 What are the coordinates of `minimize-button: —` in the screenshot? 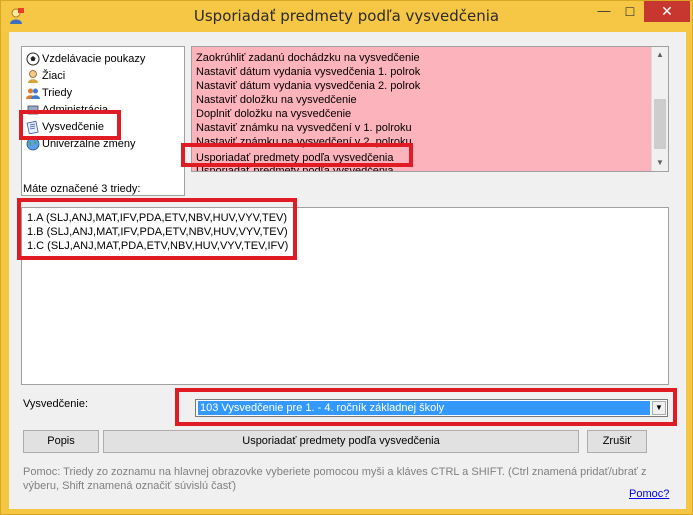 It's located at (604, 12).